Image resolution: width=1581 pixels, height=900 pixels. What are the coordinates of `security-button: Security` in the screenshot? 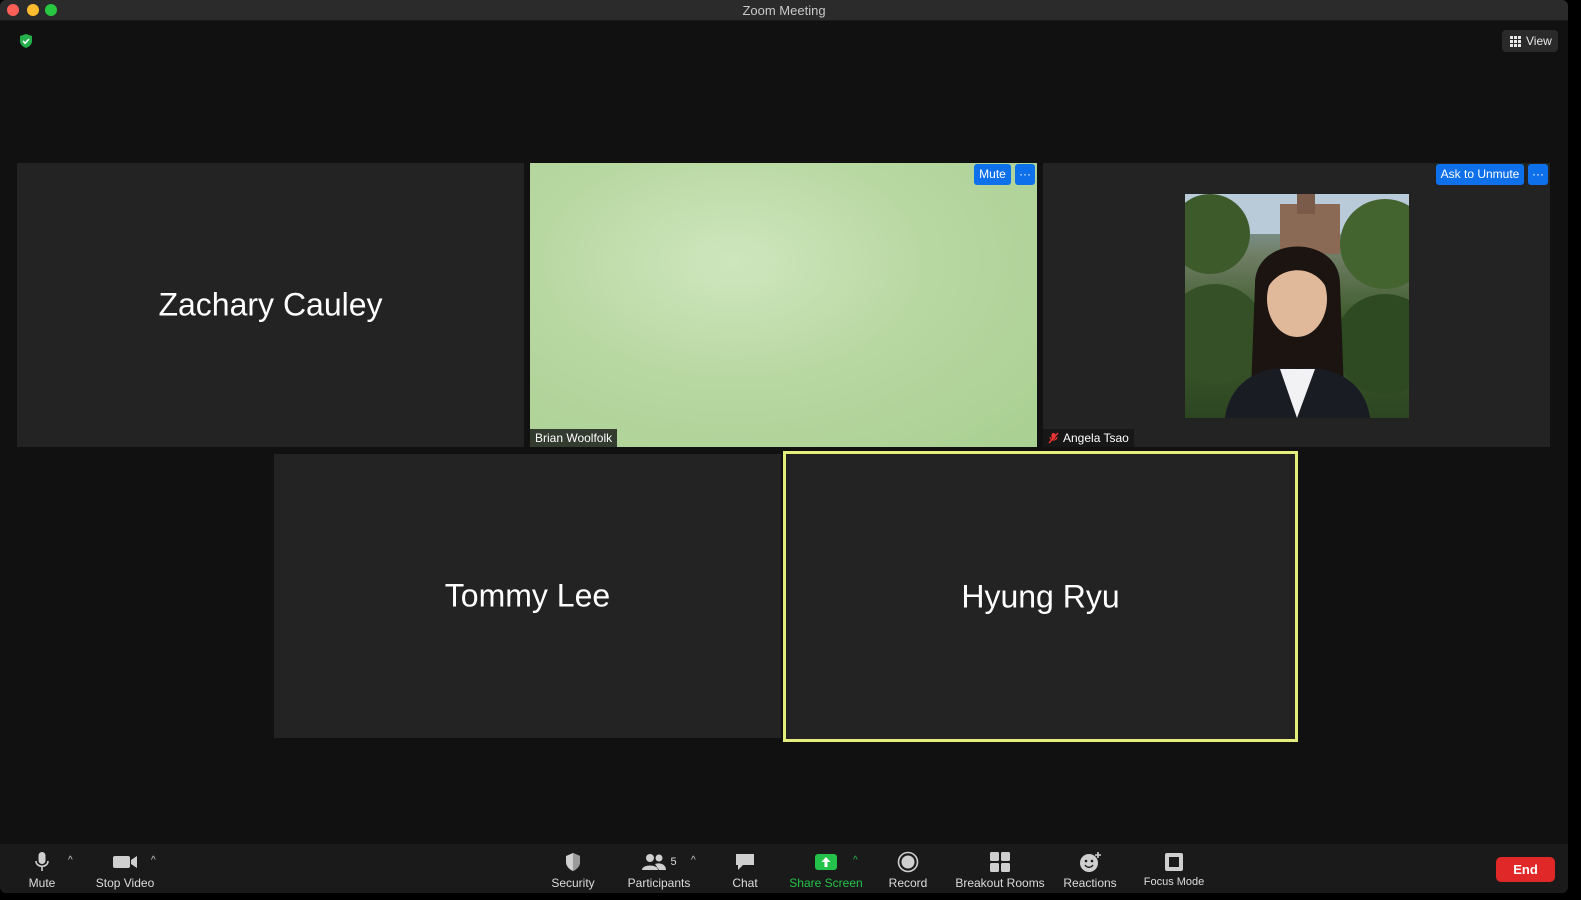 It's located at (573, 868).